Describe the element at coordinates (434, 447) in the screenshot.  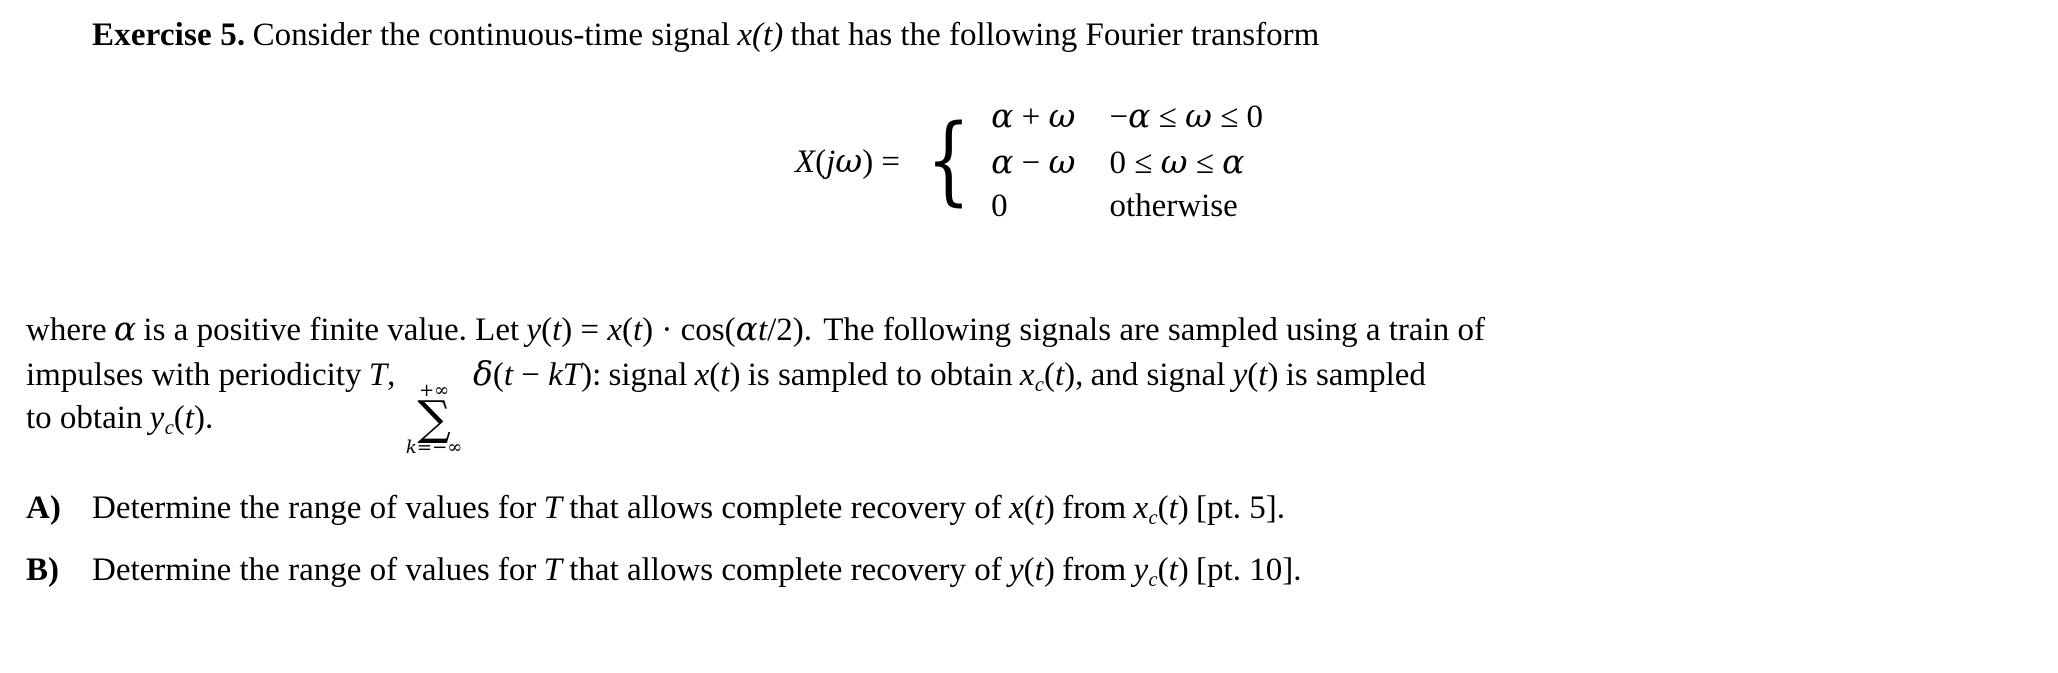
I see `summation-lower-limit: k=−∞` at that location.